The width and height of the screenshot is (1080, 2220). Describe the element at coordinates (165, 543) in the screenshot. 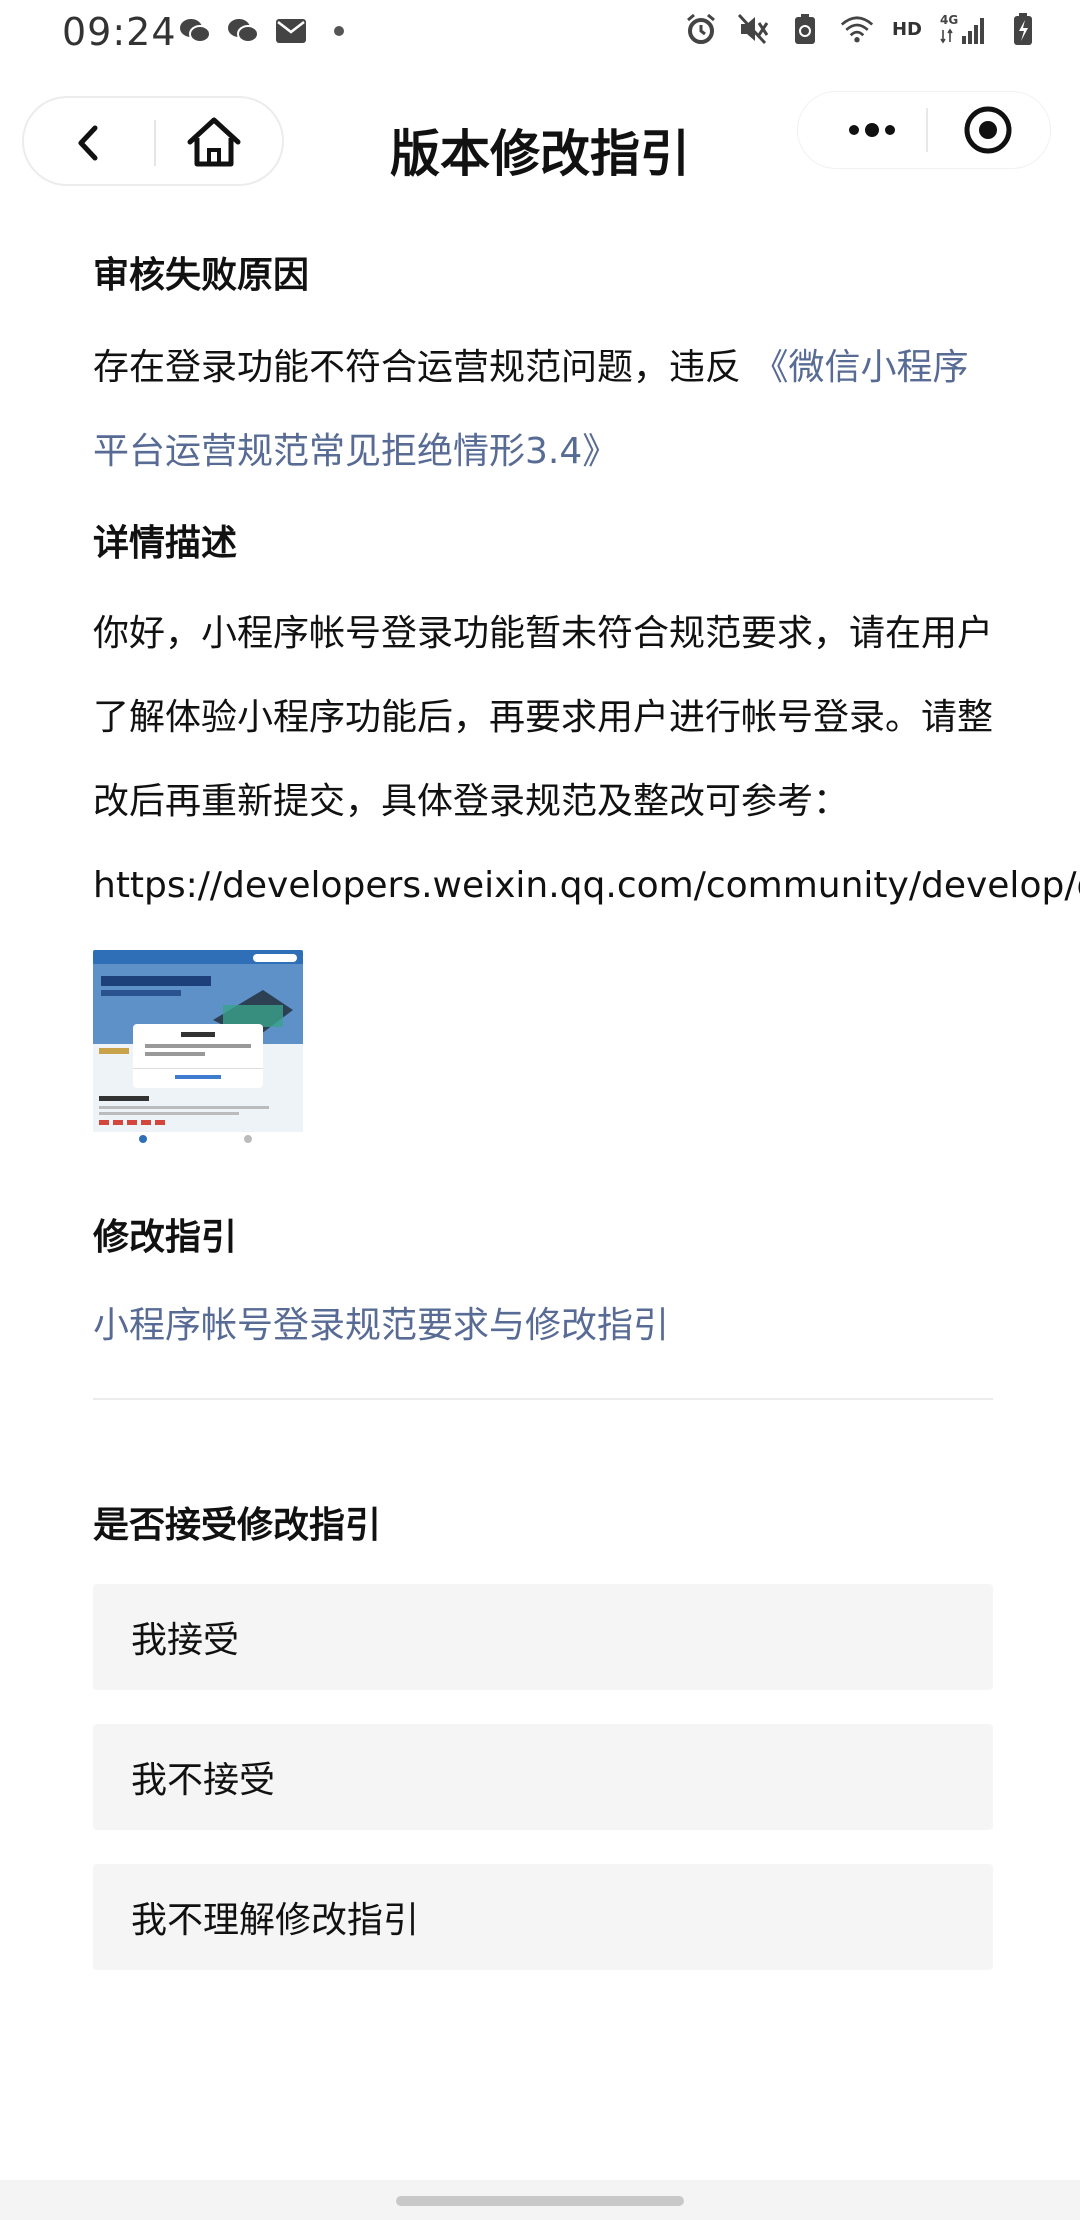

I see `details-title: 详情描述` at that location.